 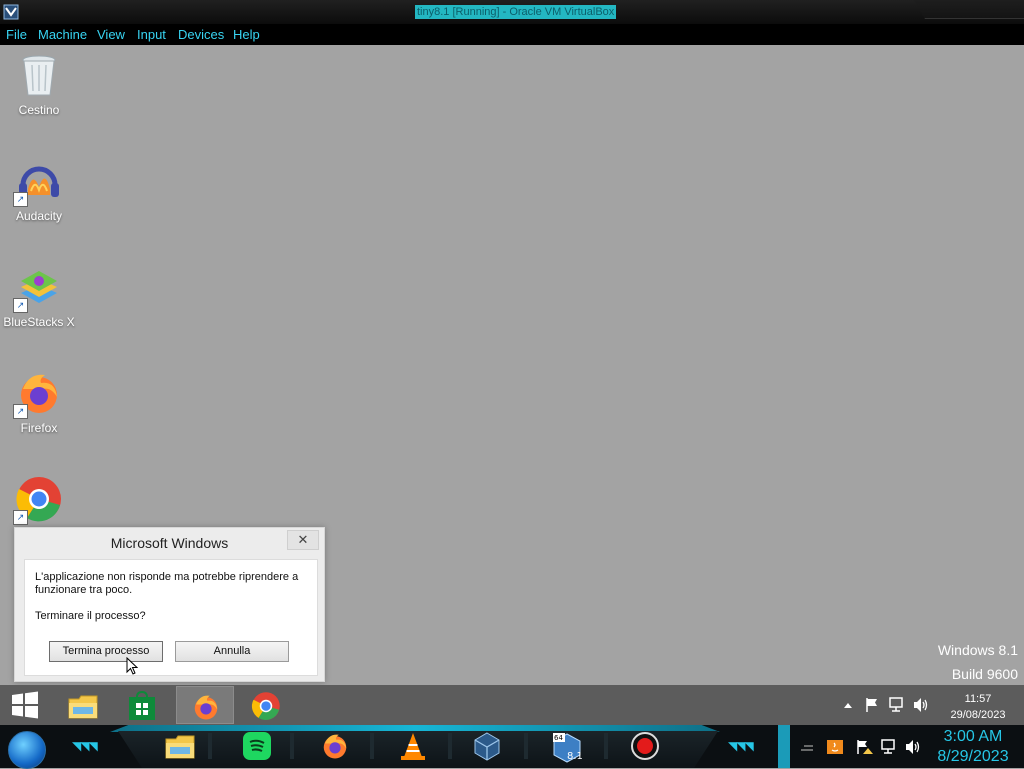 I want to click on network-icon, so click(x=897, y=705).